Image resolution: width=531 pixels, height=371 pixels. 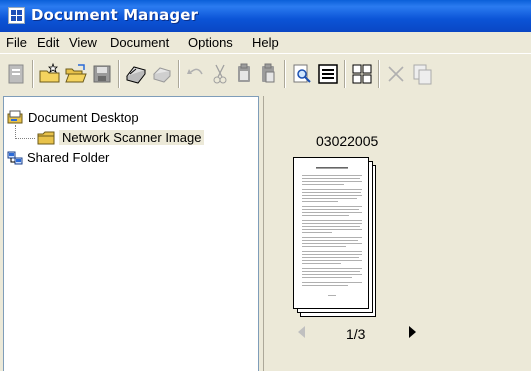 What do you see at coordinates (265, 16) in the screenshot?
I see `title-bar: Document Manager` at bounding box center [265, 16].